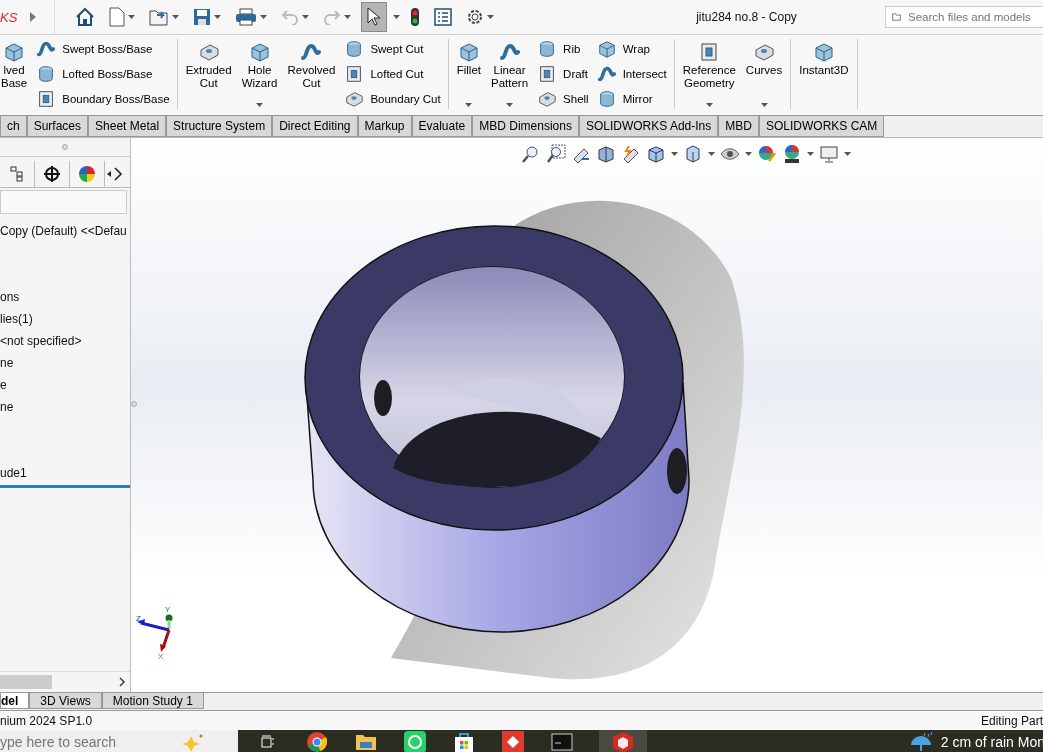 Image resolution: width=1043 pixels, height=752 pixels. What do you see at coordinates (392, 49) in the screenshot?
I see `ribbon-button: Swept Cut` at bounding box center [392, 49].